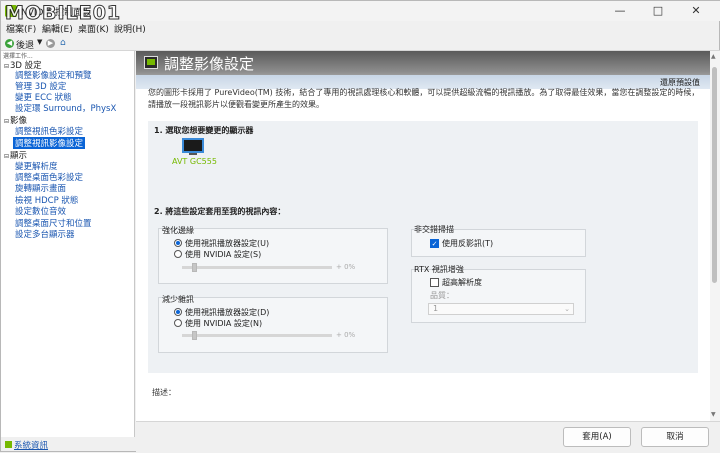 This screenshot has width=720, height=453. Describe the element at coordinates (178, 254) in the screenshot. I see `edge-nvidia-radio` at that location.